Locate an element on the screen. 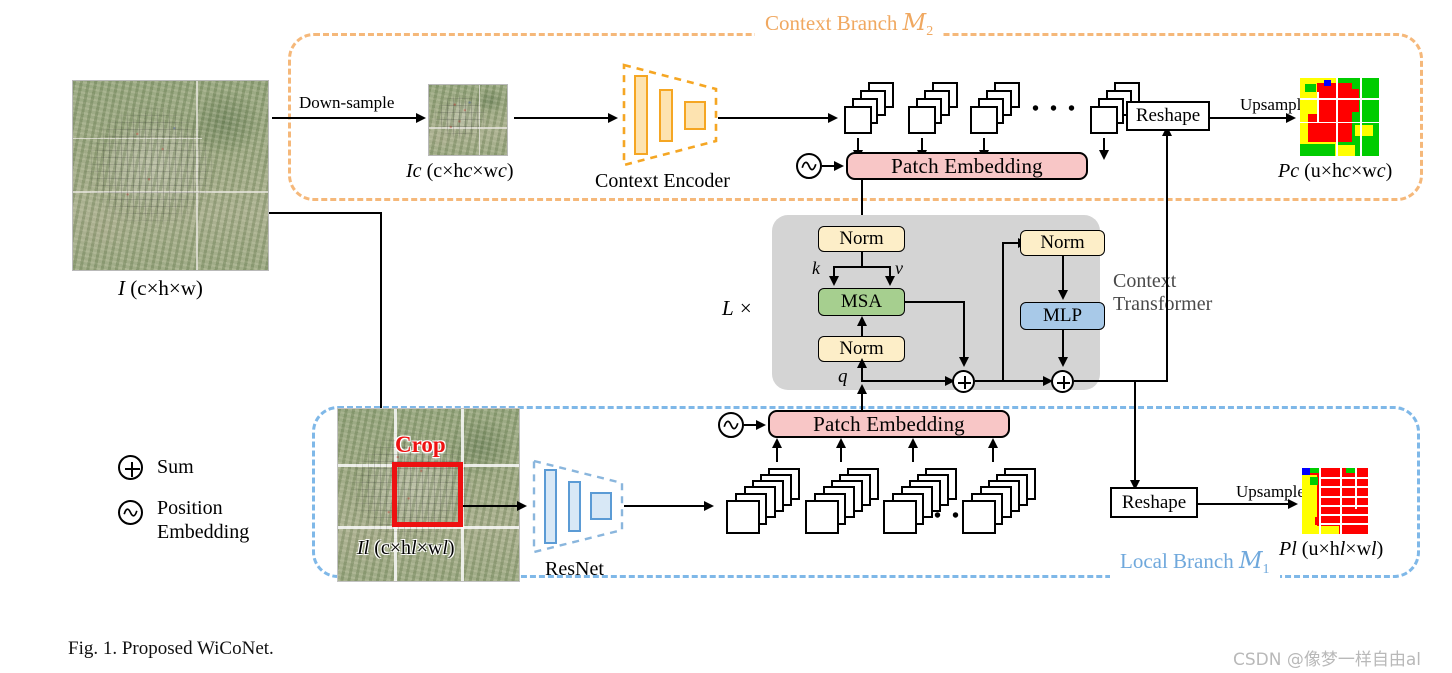 This screenshot has height=673, width=1452. input-satellite-image is located at coordinates (170, 175).